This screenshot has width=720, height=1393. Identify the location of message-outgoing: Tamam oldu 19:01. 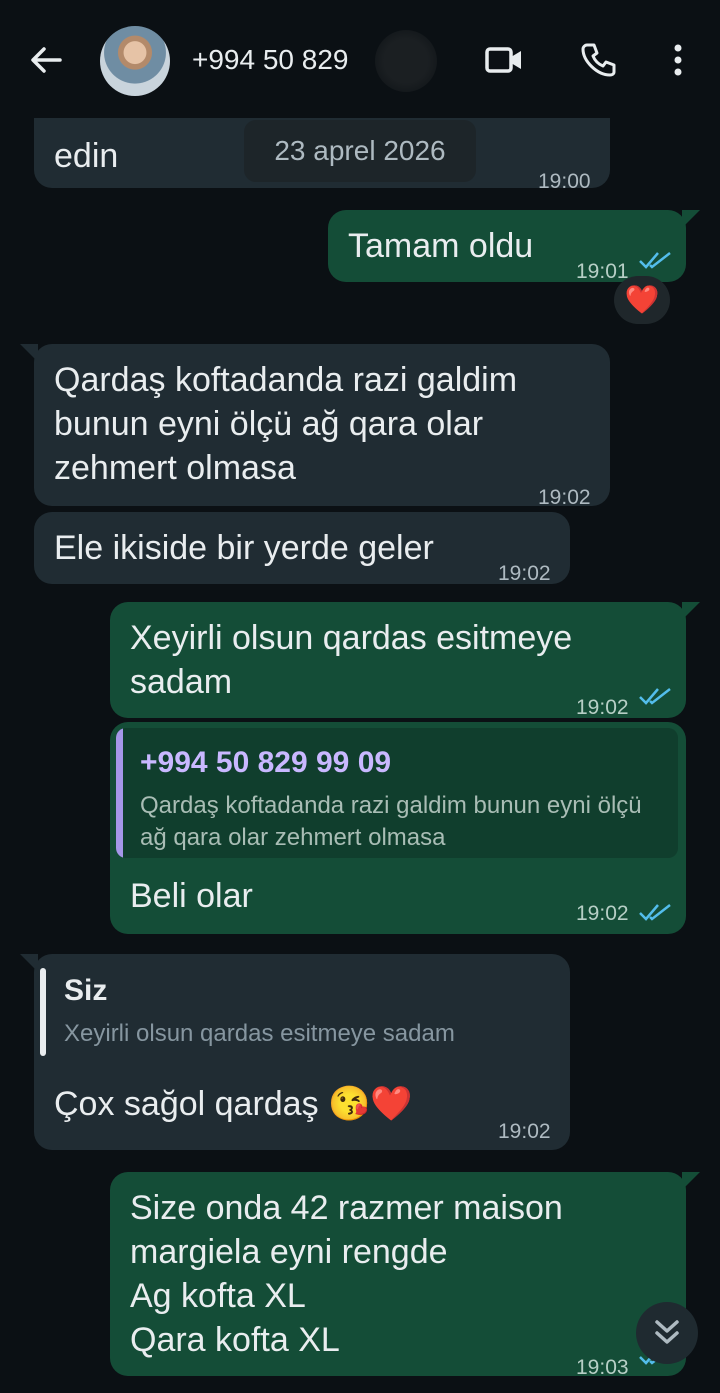
(514, 246).